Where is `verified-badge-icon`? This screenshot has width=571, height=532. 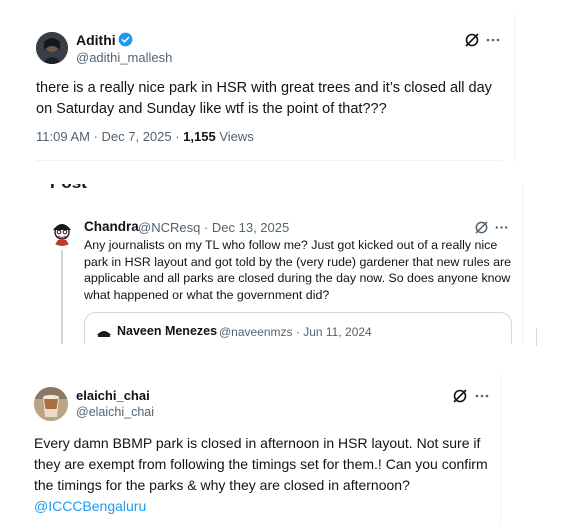
verified-badge-icon is located at coordinates (125, 39).